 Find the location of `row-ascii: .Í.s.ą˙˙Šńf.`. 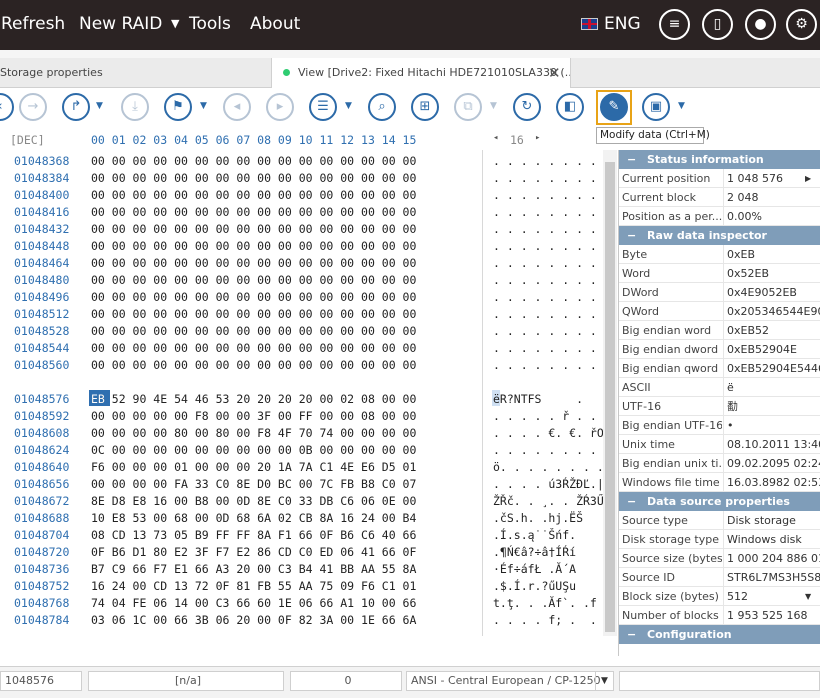

row-ascii: .Í.s.ą˙˙Šńf. is located at coordinates (534, 535).